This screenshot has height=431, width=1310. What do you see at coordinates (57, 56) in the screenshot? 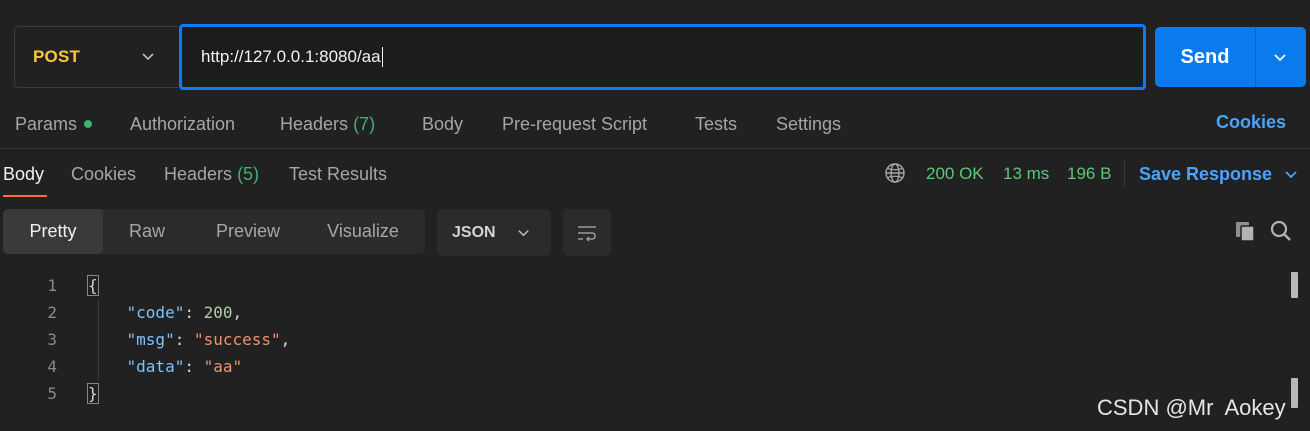
I see `method-label: POST` at bounding box center [57, 56].